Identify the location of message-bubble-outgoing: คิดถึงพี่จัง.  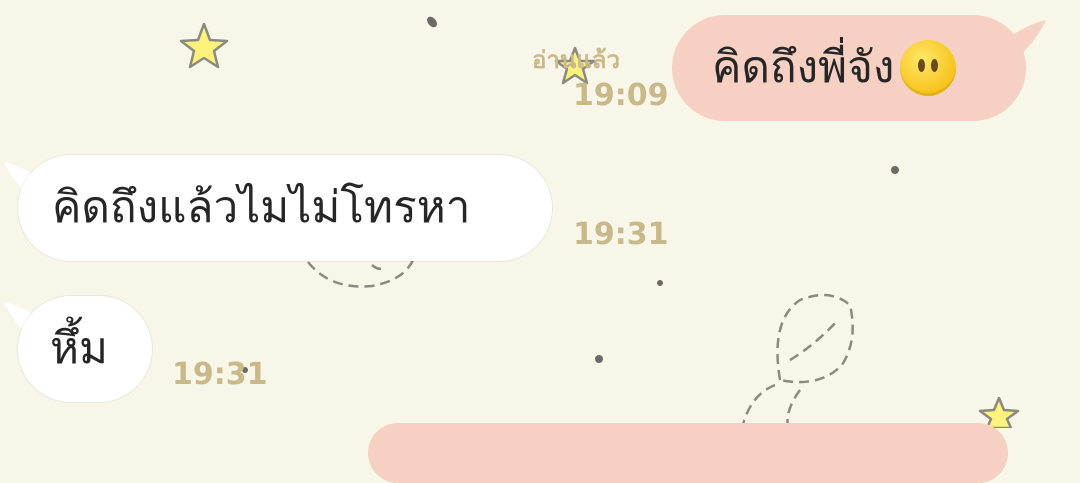
(849, 68).